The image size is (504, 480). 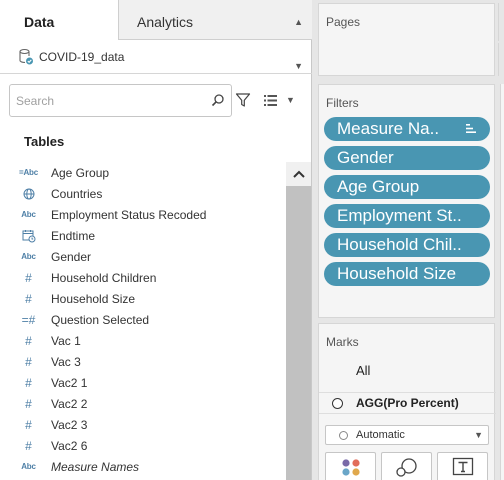 What do you see at coordinates (270, 100) in the screenshot?
I see `list-view-icon` at bounding box center [270, 100].